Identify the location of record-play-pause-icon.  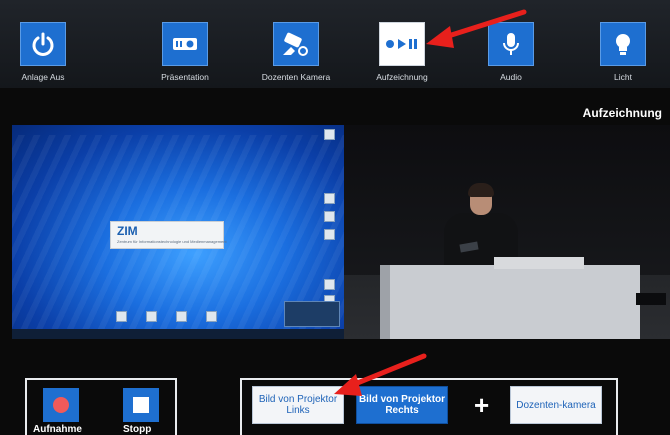
(402, 44).